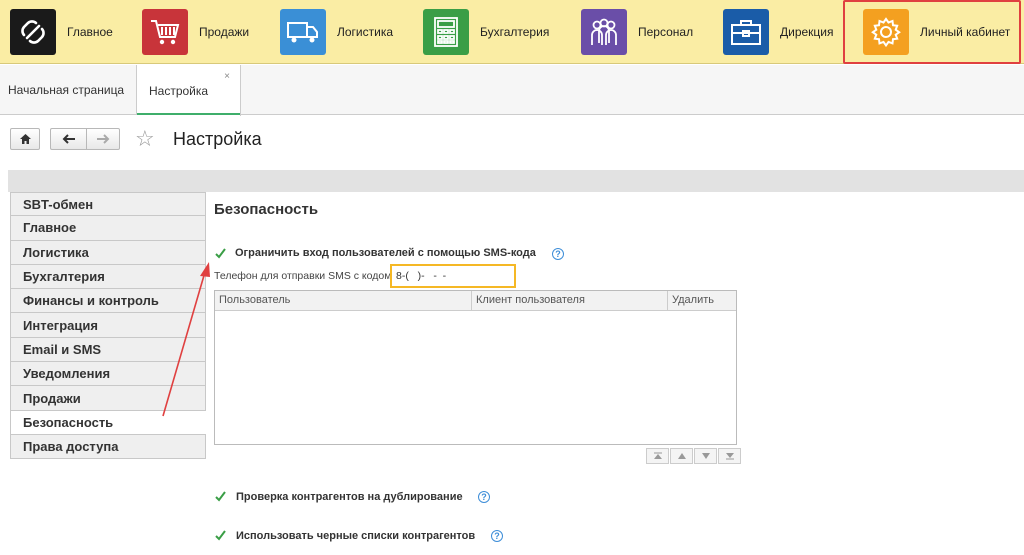  Describe the element at coordinates (108, 301) in the screenshot. I see `section-finance-control: Финансы и контроль` at that location.